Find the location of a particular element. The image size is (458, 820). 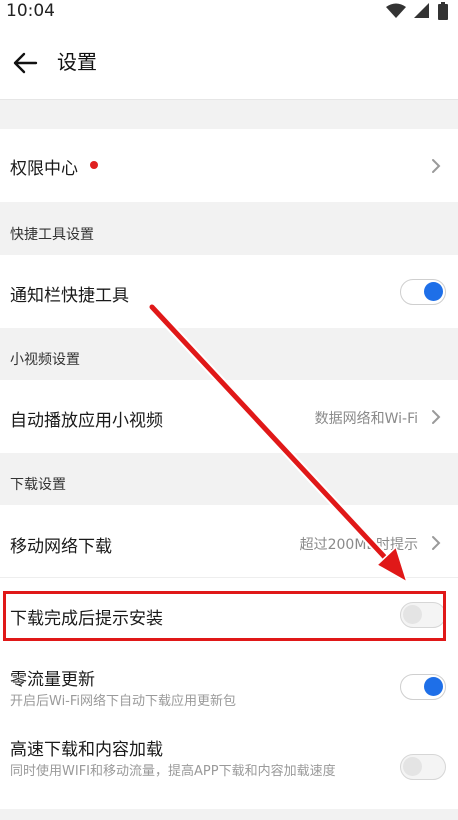

mobile-download-row: 移动网络下载 超过200MB时提示 is located at coordinates (229, 541).